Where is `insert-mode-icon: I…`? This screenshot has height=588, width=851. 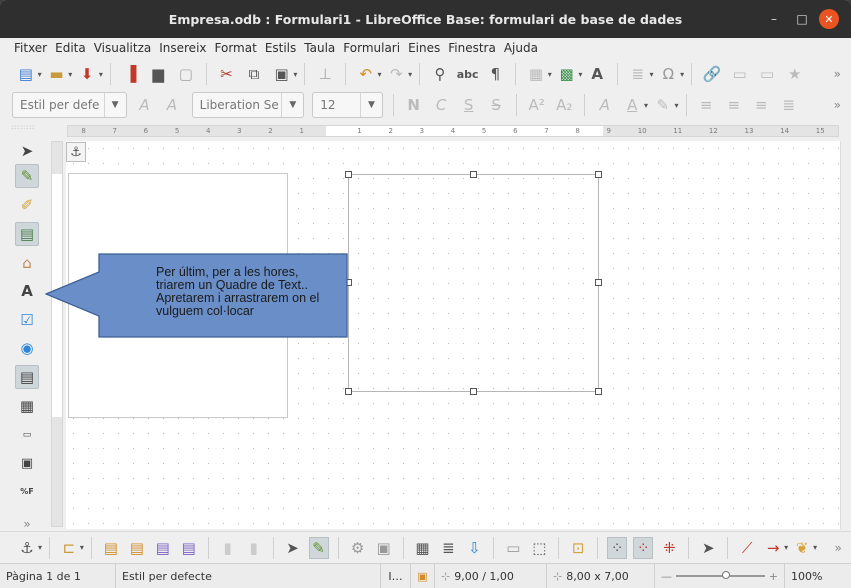 insert-mode-icon: I… is located at coordinates (396, 576).